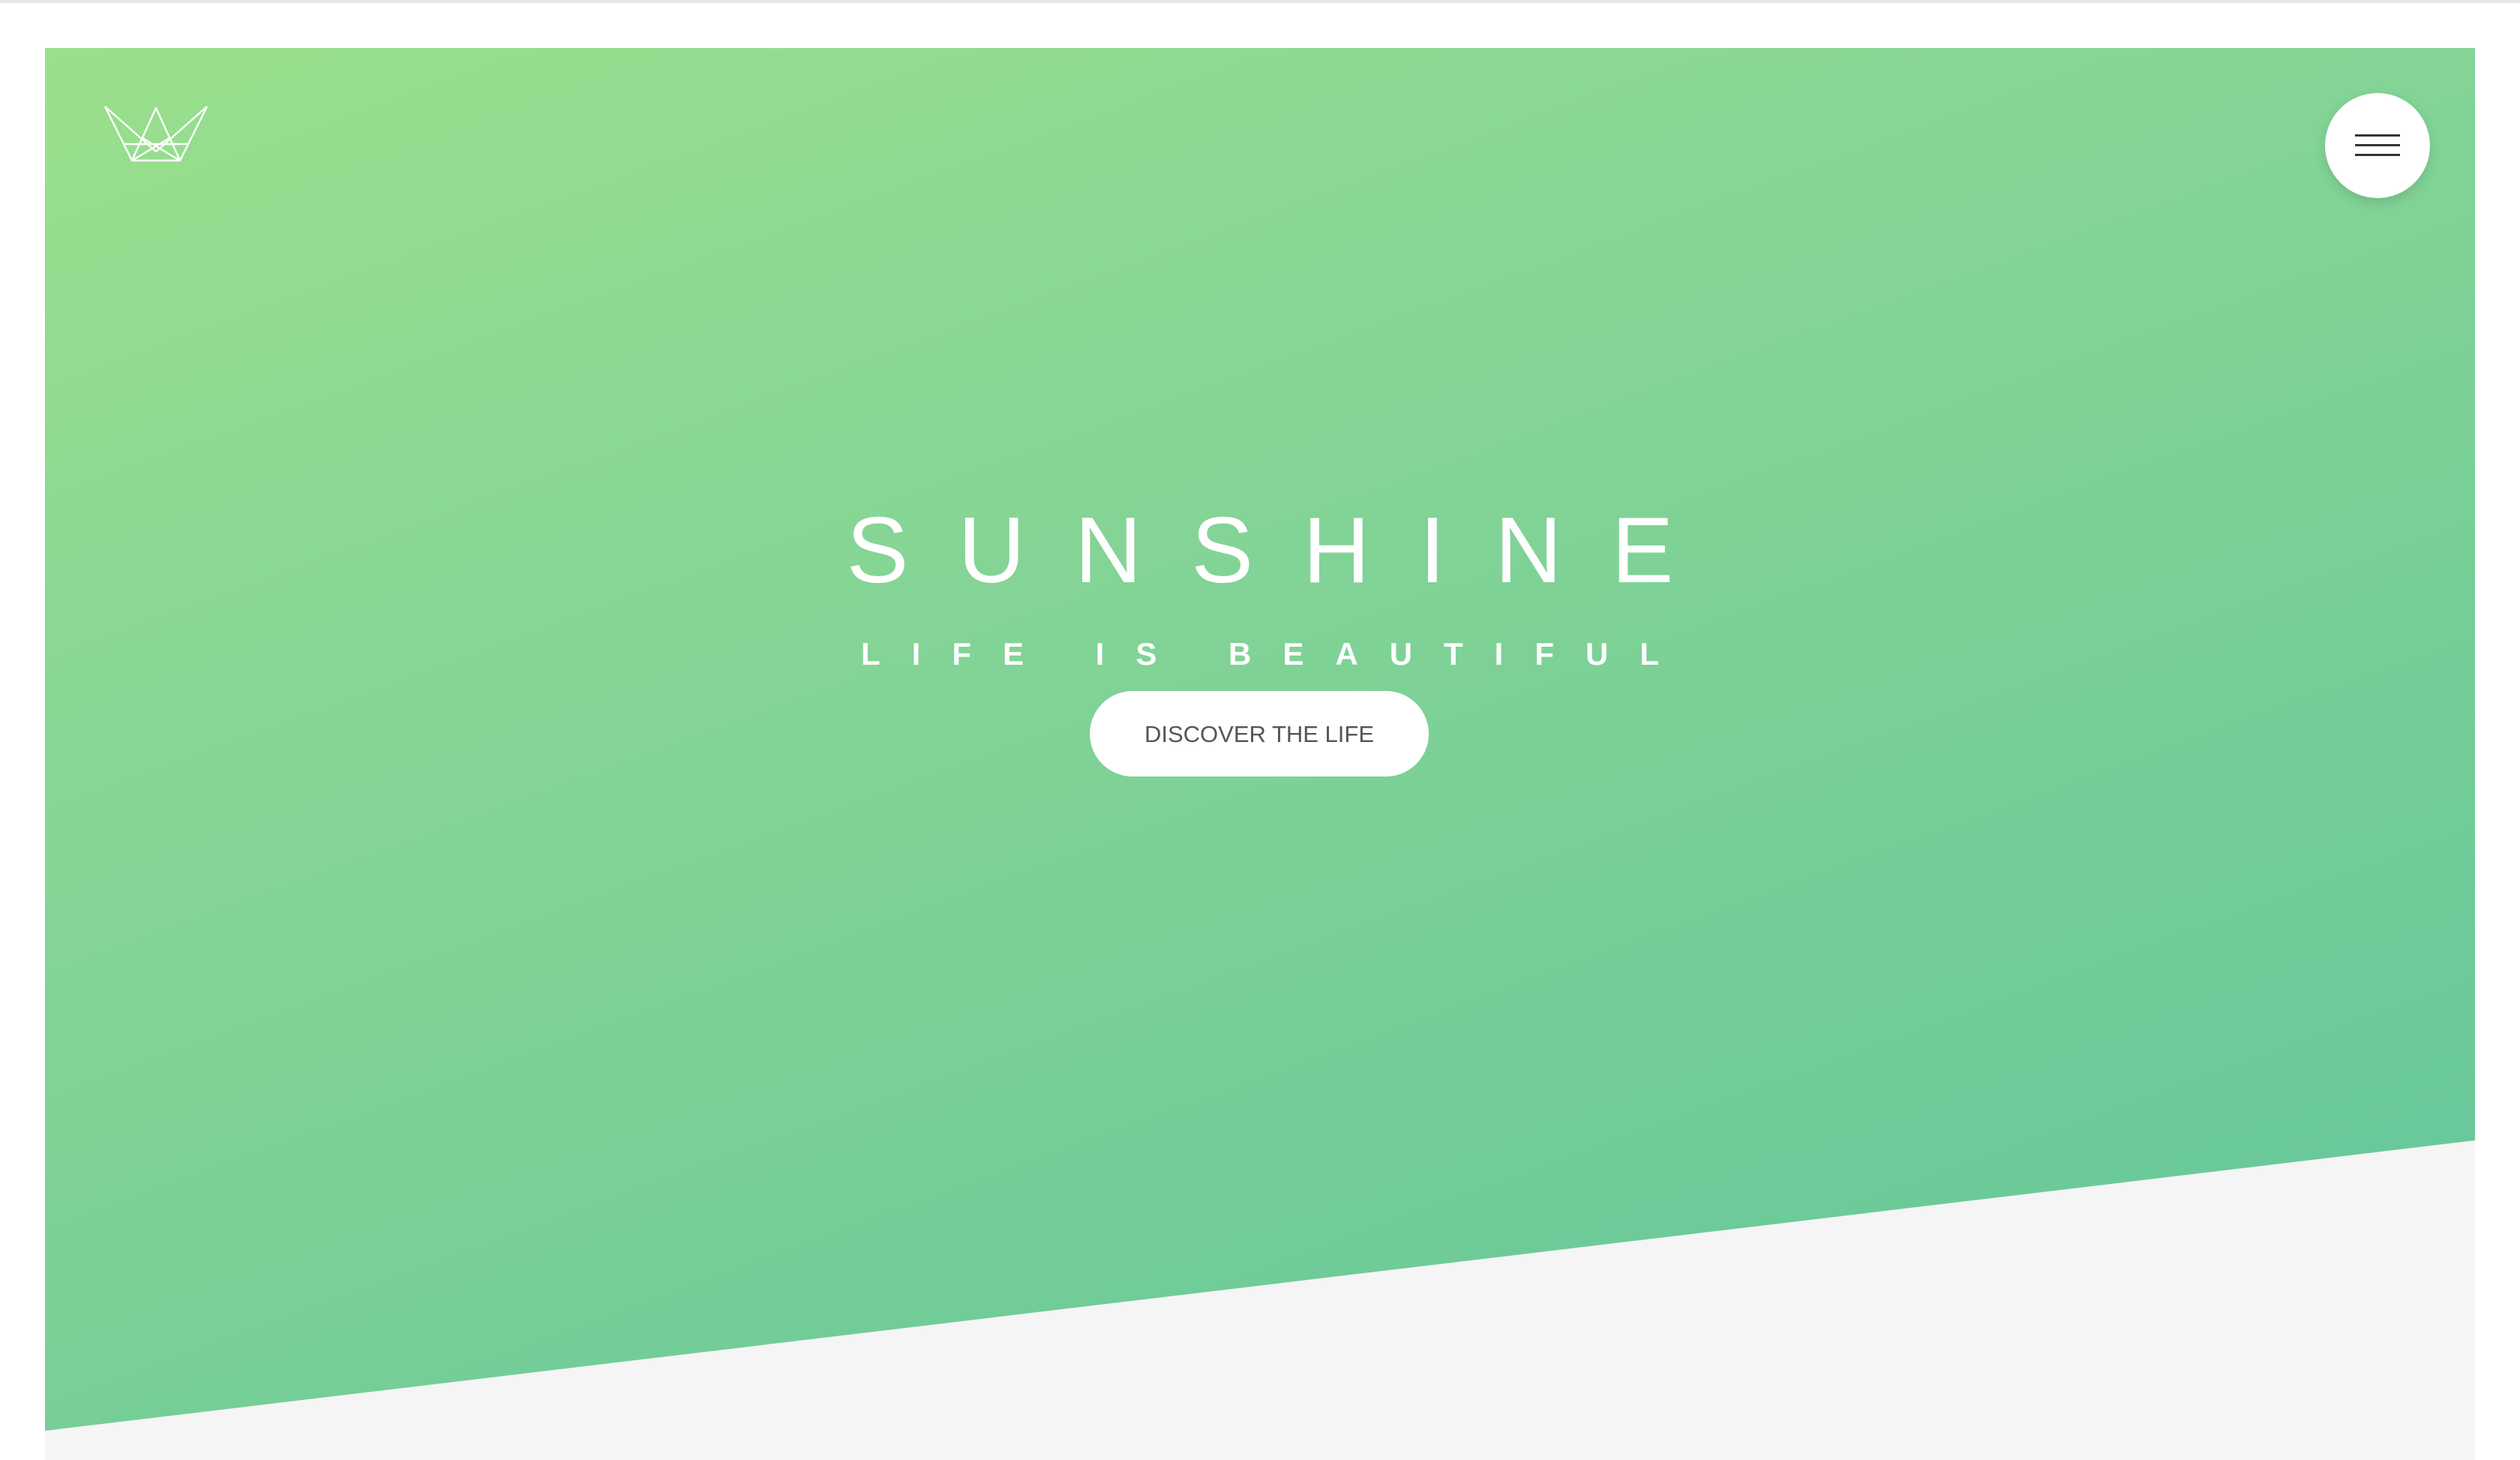 Image resolution: width=2520 pixels, height=1460 pixels. What do you see at coordinates (1285, 550) in the screenshot?
I see `hero-title: SUNSHINE` at bounding box center [1285, 550].